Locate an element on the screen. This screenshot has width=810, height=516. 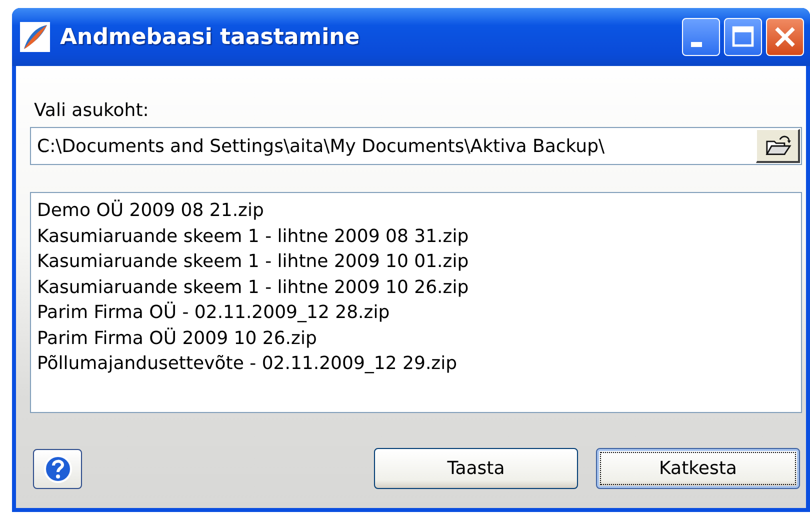
folder-icon is located at coordinates (778, 146).